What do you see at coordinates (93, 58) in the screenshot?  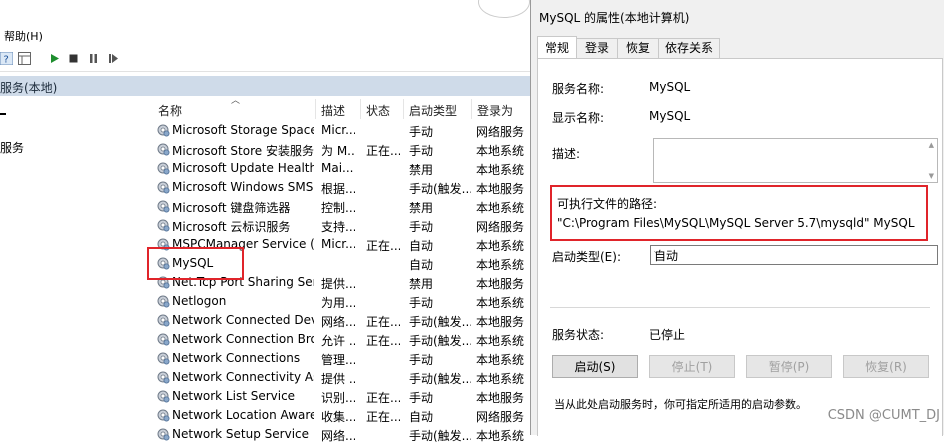 I see `pause-icon` at bounding box center [93, 58].